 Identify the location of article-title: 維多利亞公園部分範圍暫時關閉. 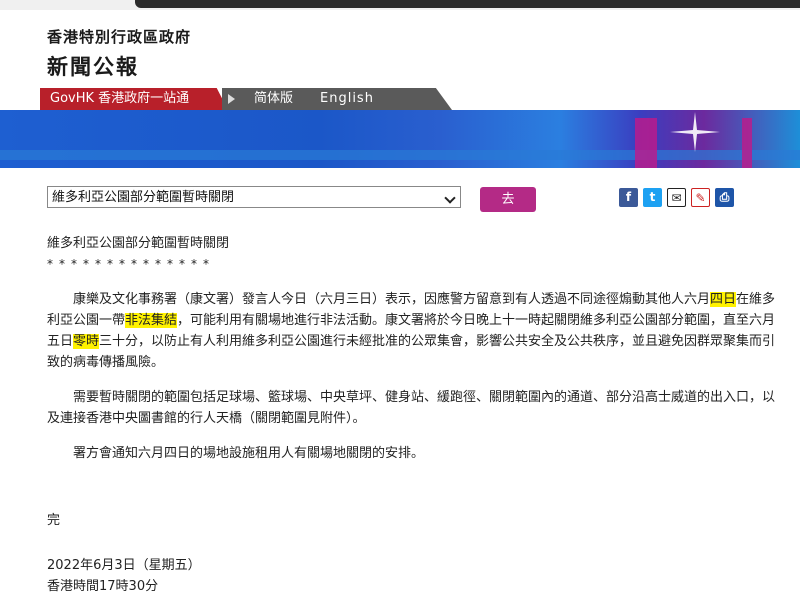
(138, 243).